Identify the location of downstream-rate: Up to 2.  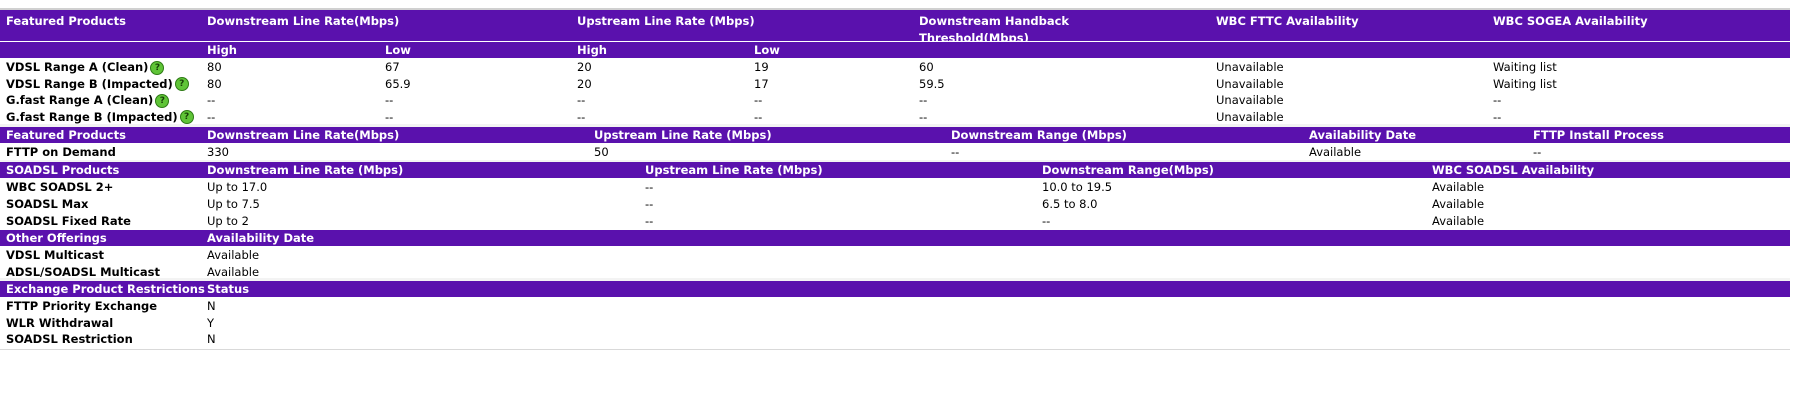
(228, 221).